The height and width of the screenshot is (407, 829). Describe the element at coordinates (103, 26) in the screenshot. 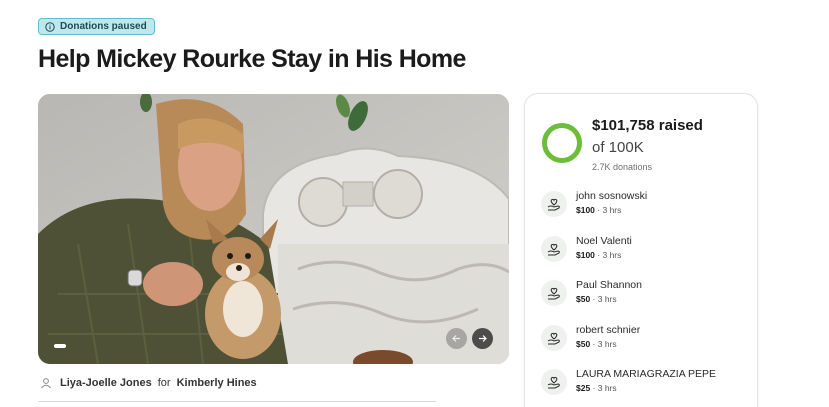

I see `status-badge-label: Donations paused` at that location.